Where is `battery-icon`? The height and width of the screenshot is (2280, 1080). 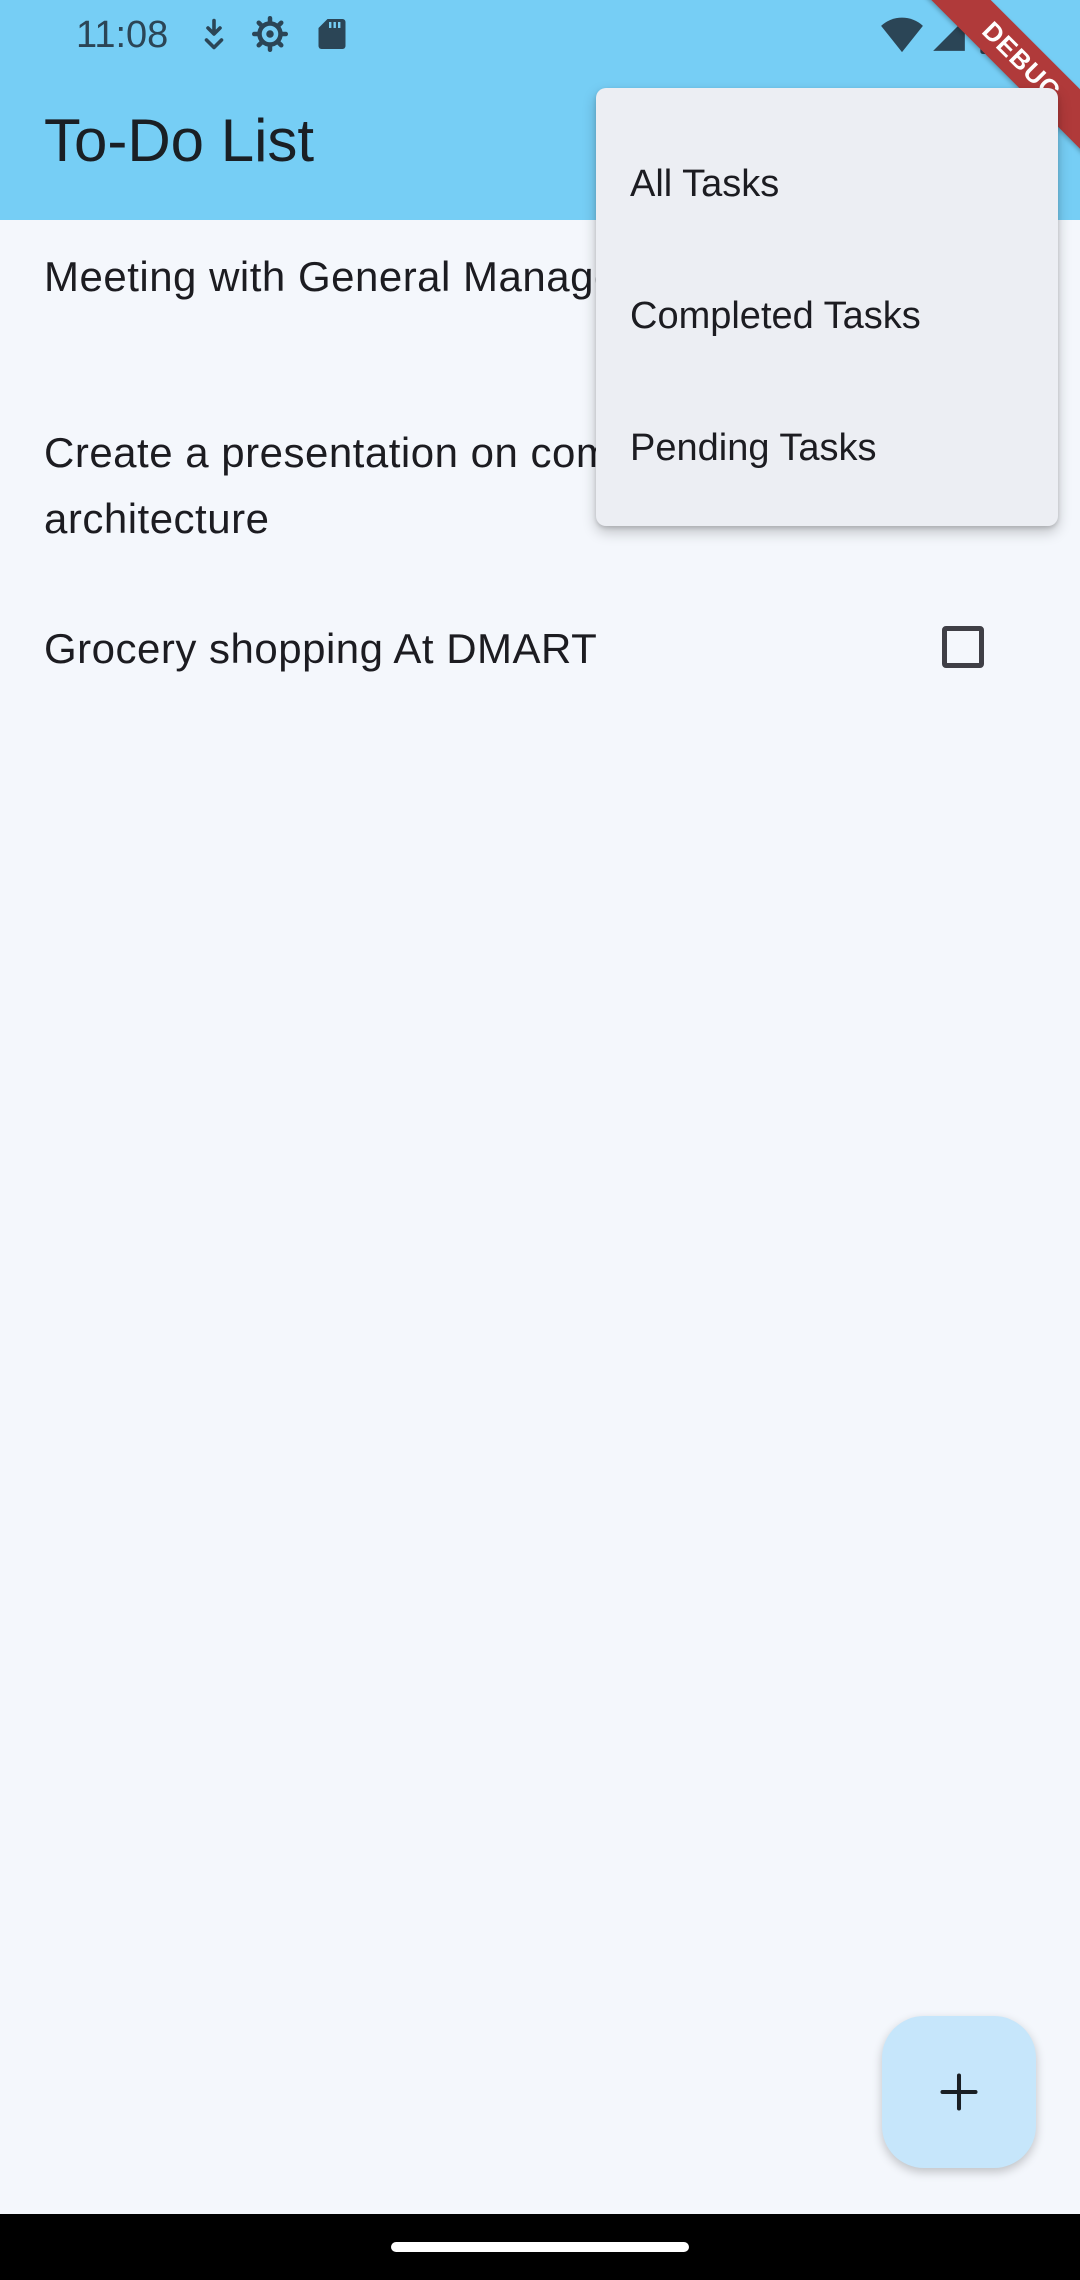
battery-icon is located at coordinates (992, 34).